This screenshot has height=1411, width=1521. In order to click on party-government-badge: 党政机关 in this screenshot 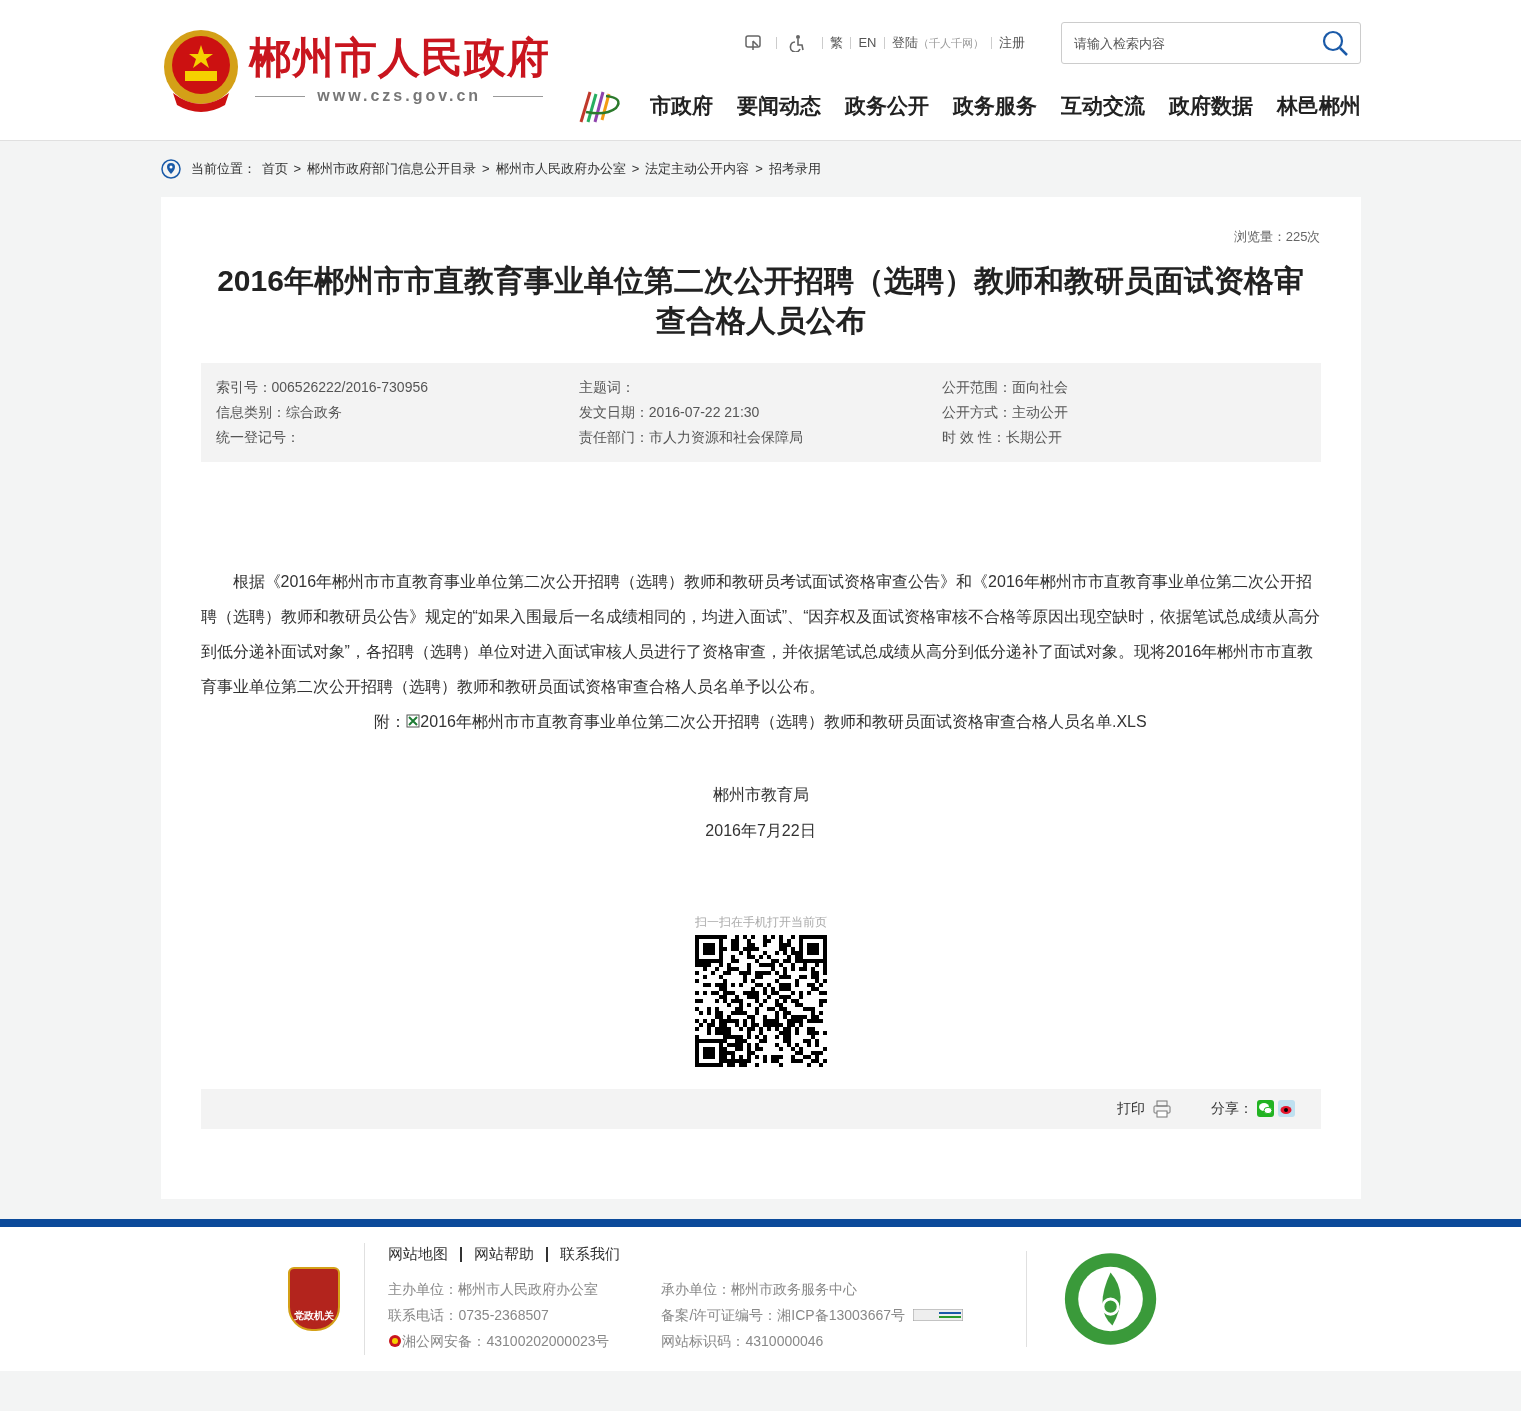, I will do `click(314, 1298)`.